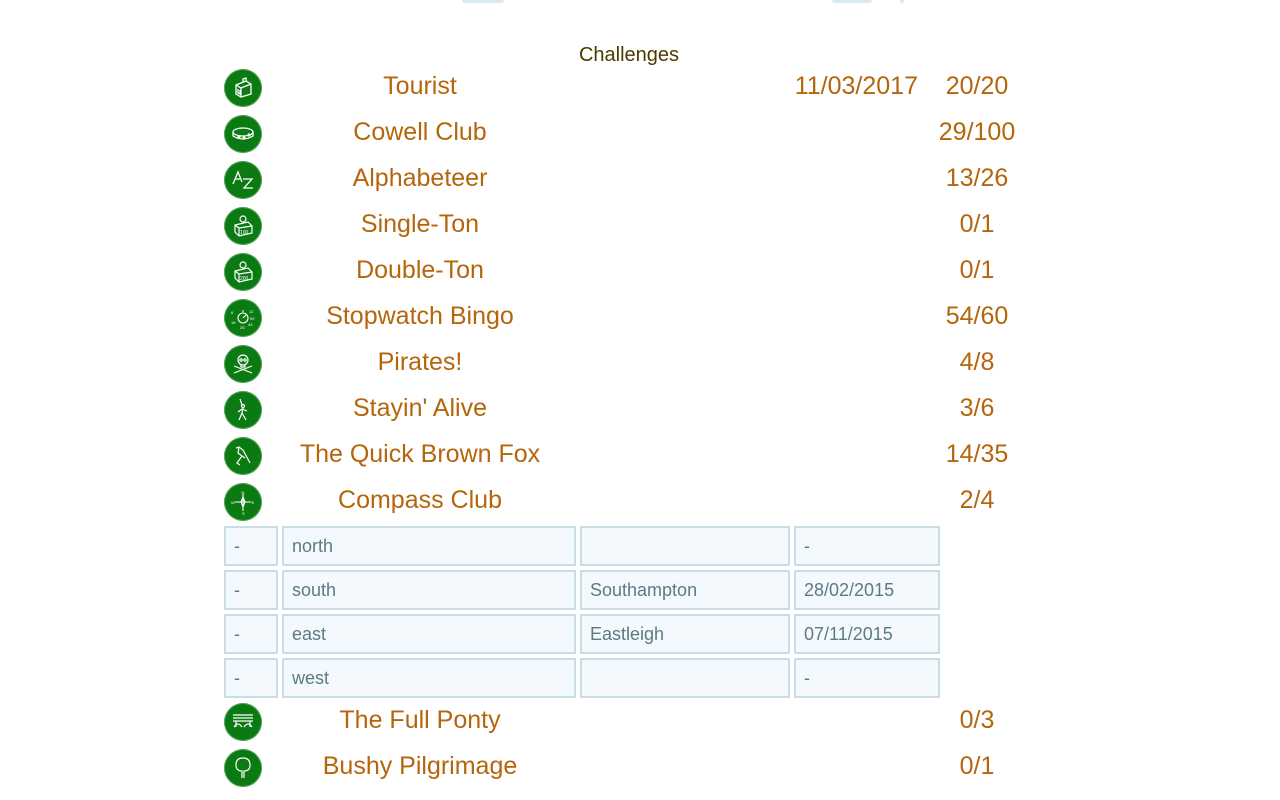 Image resolution: width=1280 pixels, height=800 pixels. I want to click on challenge-row: 6 12 59 16 25 43 Stopwatch Bingo 54/60, so click(624, 319).